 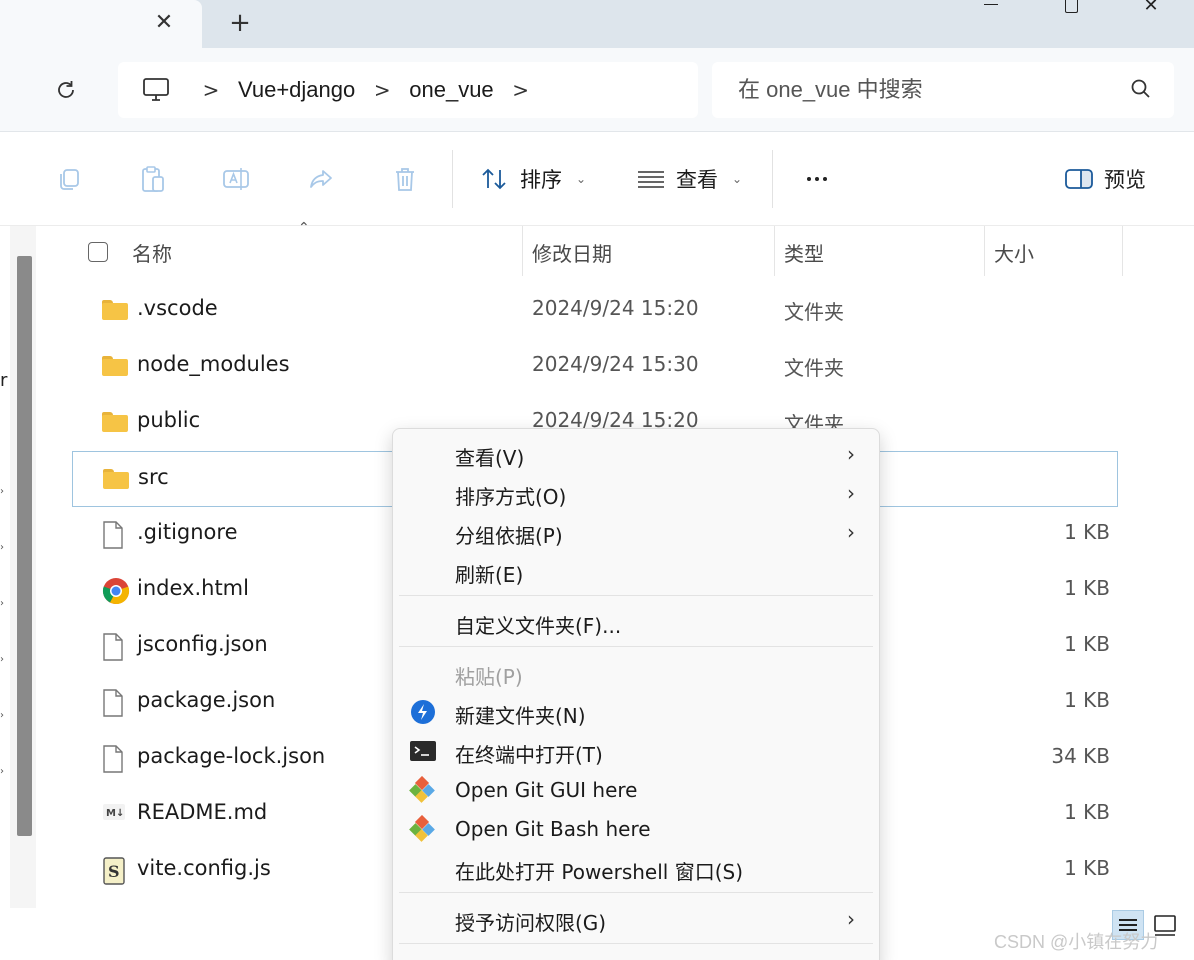 I want to click on address-row: > Vue+django > one_vue >, so click(x=597, y=90).